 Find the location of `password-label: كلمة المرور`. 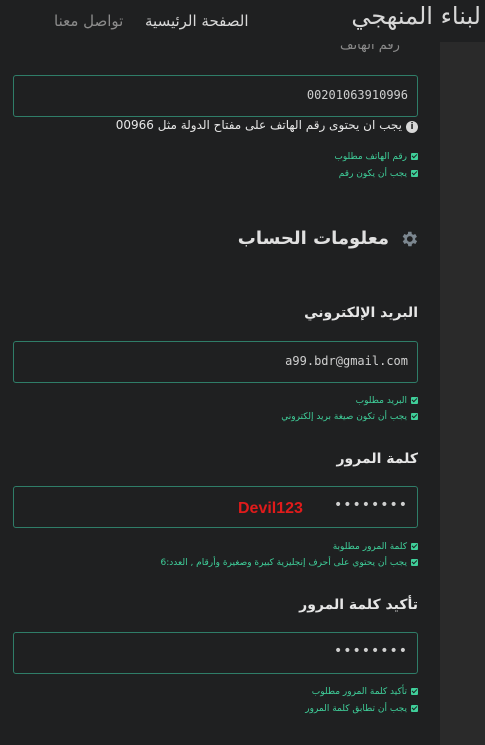

password-label: كلمة المرور is located at coordinates (377, 459).